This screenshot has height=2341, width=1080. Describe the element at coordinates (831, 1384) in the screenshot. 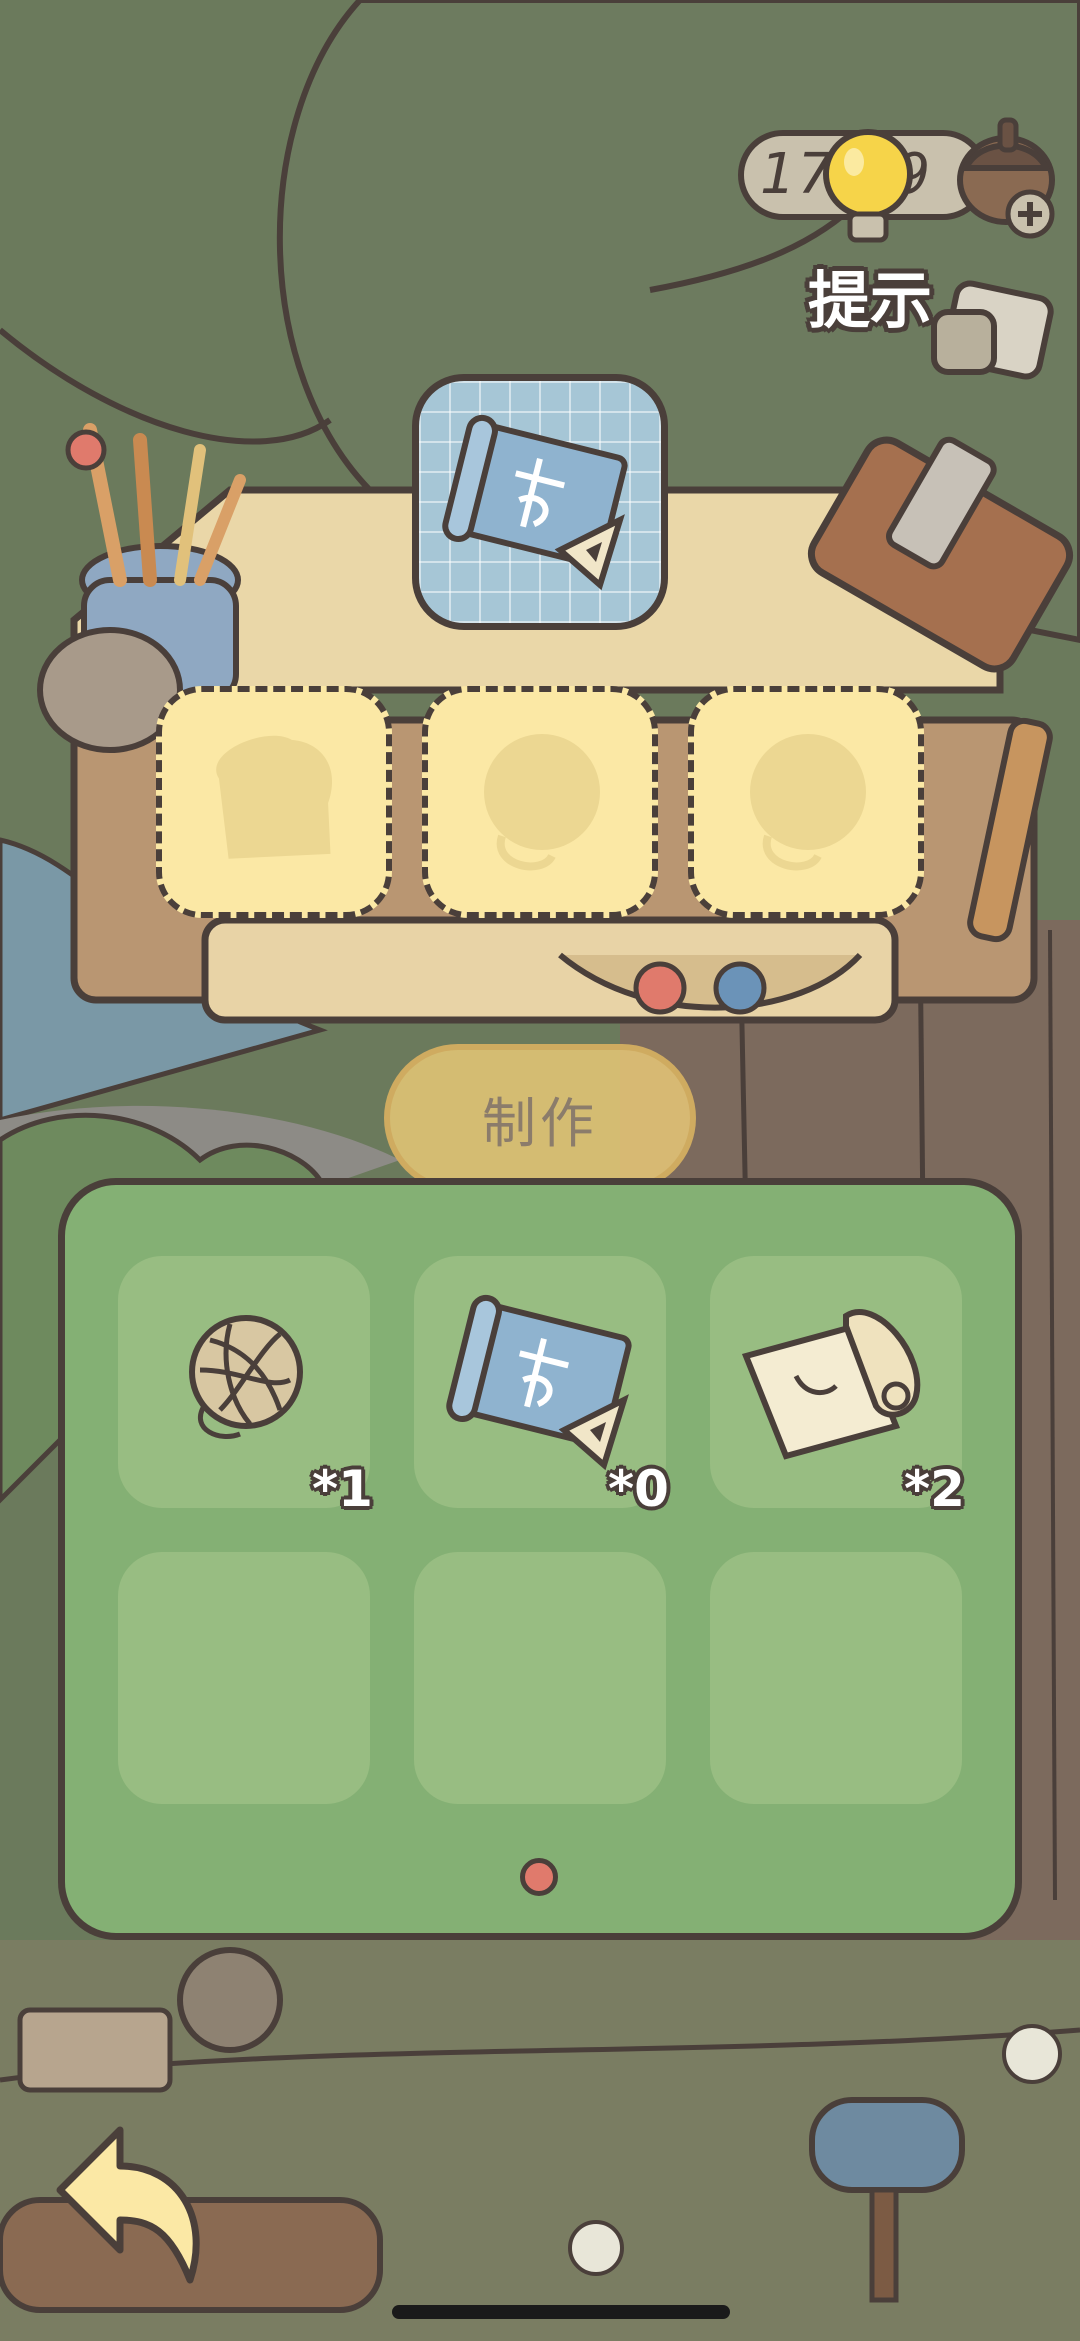

I see `paper-scroll-icon` at that location.